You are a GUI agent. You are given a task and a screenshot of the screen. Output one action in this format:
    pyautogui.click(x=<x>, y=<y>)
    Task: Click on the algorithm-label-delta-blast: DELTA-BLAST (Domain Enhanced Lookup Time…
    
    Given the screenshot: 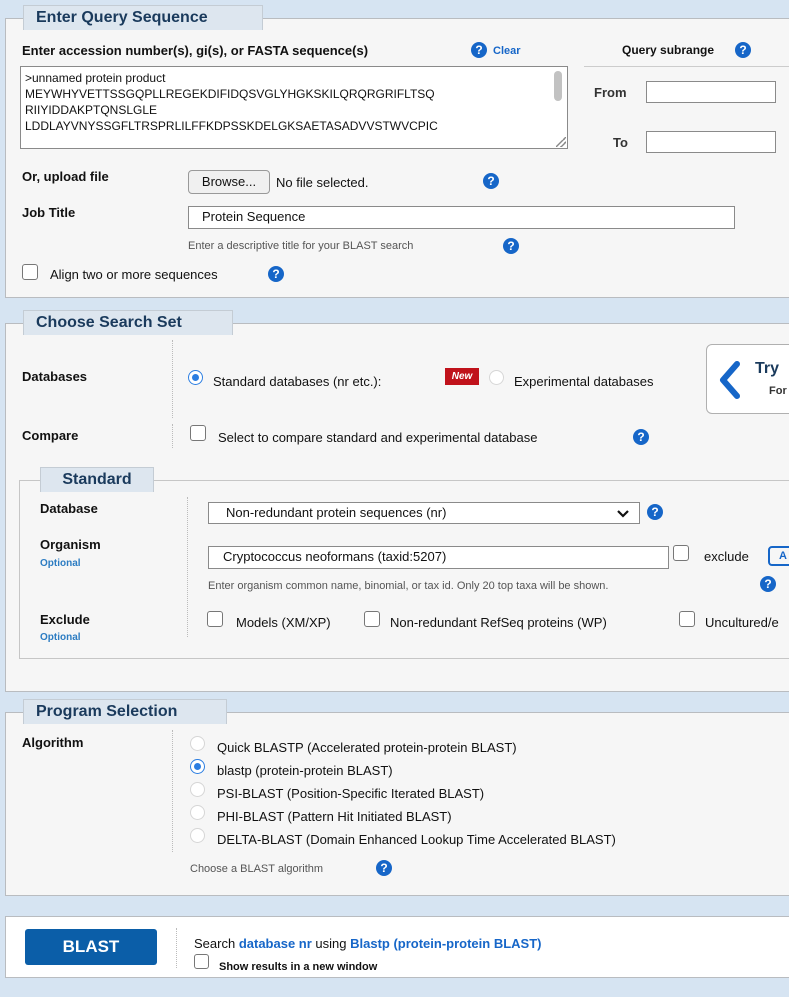 What is the action you would take?
    pyautogui.click(x=416, y=839)
    